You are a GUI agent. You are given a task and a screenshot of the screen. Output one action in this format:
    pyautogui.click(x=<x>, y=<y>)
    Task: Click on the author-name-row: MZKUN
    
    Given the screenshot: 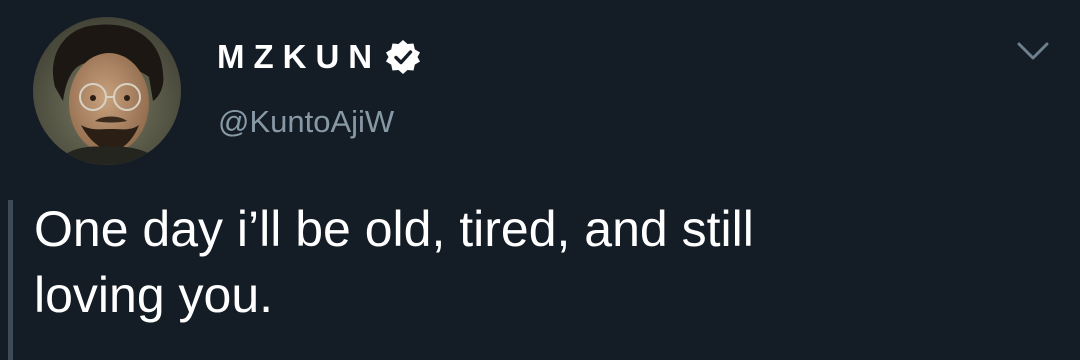 What is the action you would take?
    pyautogui.click(x=319, y=57)
    